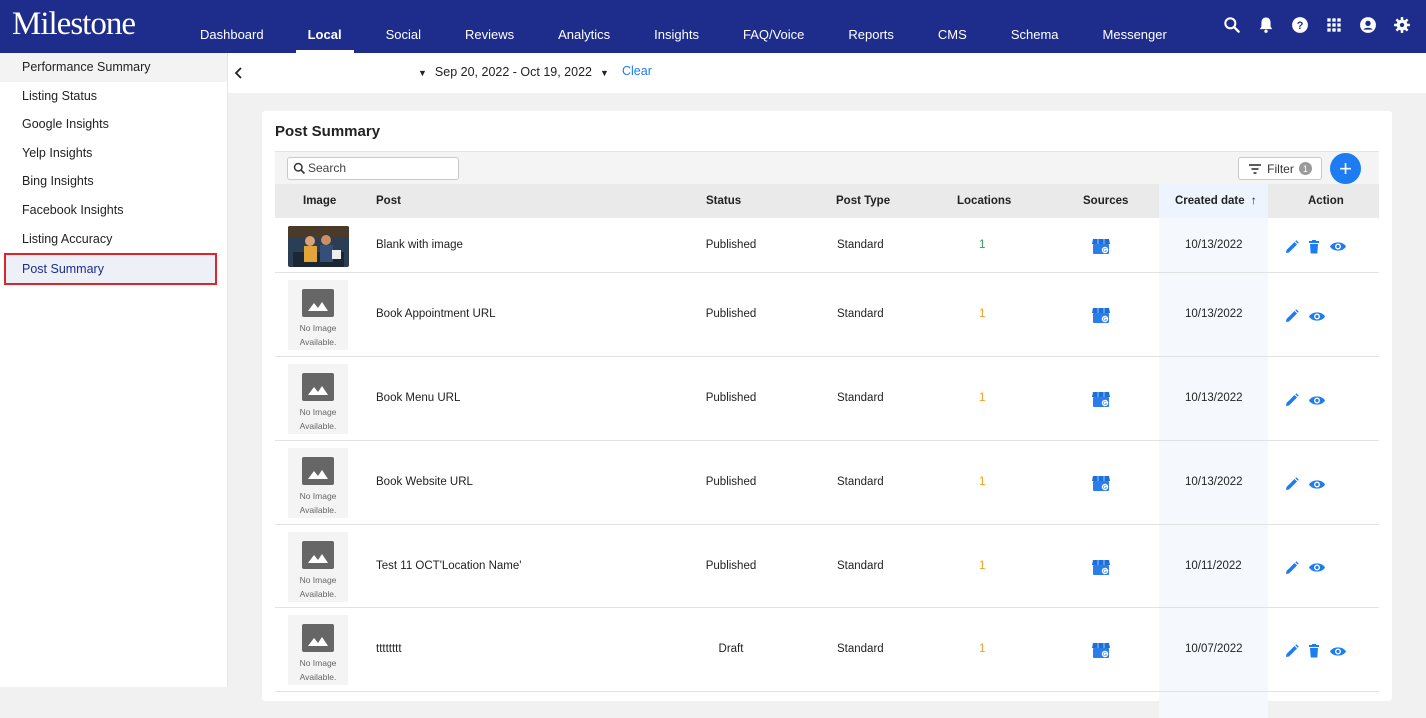 The image size is (1426, 718). I want to click on nav-reports: Reports, so click(871, 26).